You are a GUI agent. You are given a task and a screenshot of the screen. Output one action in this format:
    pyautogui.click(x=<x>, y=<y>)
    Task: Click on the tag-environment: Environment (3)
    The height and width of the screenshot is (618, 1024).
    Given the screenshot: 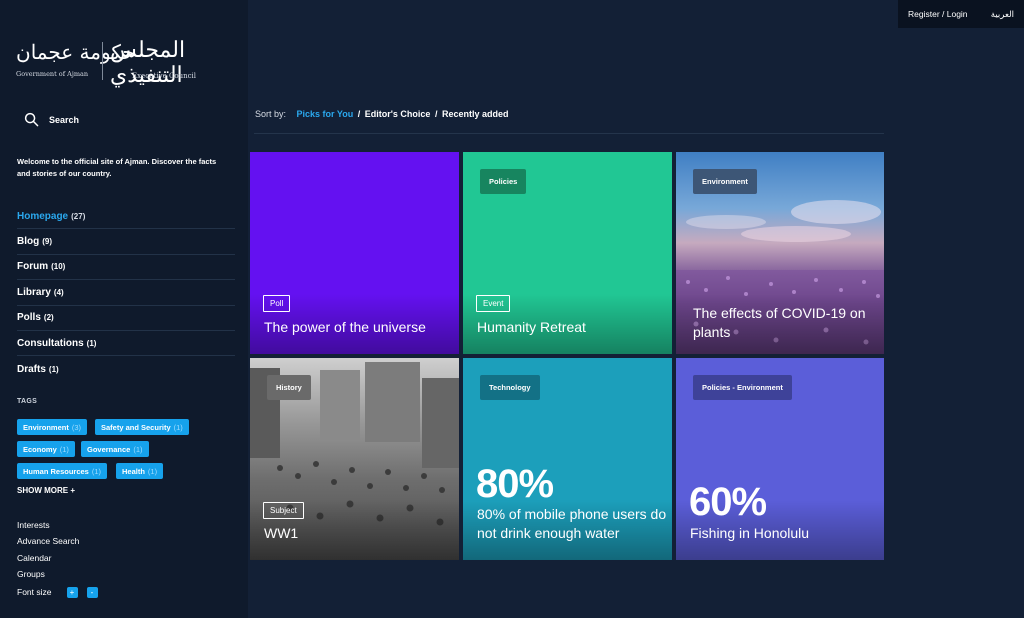 What is the action you would take?
    pyautogui.click(x=52, y=427)
    